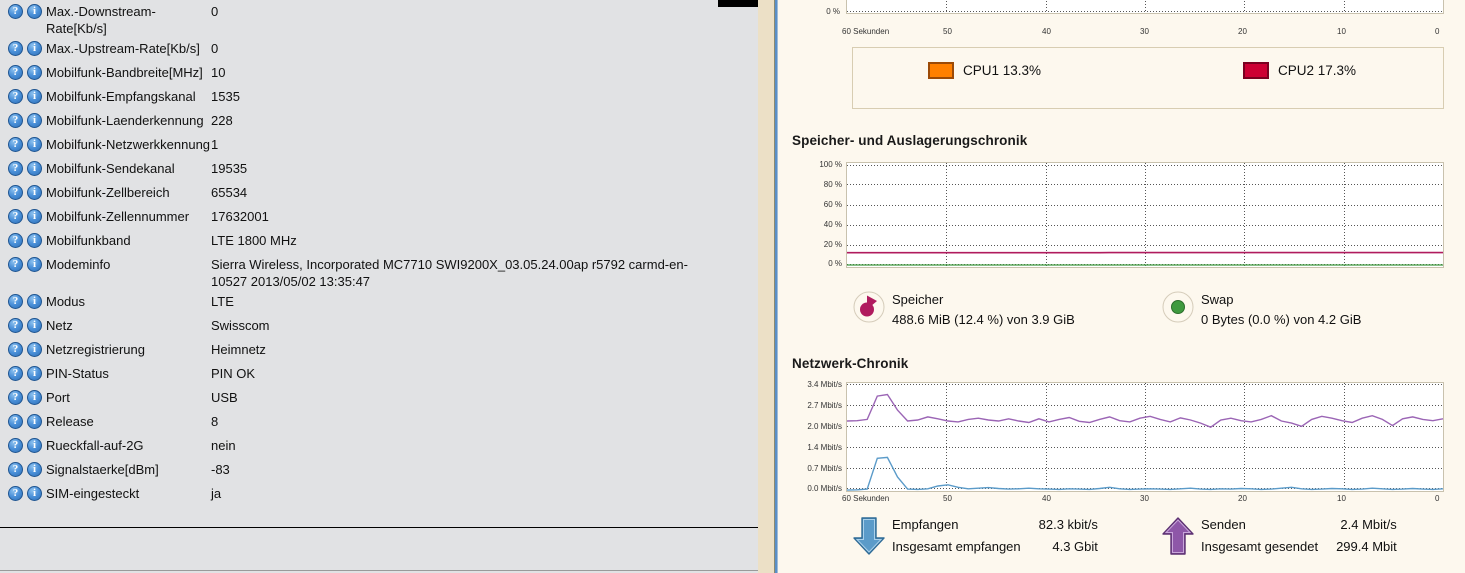  Describe the element at coordinates (379, 494) in the screenshot. I see `property-row: ? i SIM-eingesteckt ja` at that location.